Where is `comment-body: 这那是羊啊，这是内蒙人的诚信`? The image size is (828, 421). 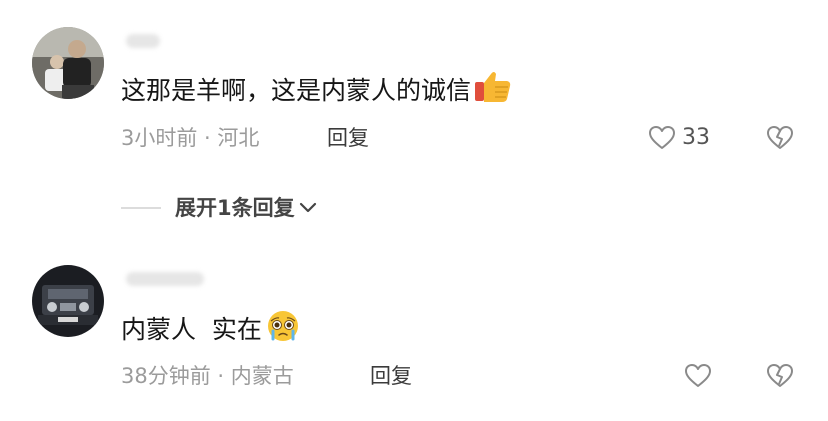
comment-body: 这那是羊啊，这是内蒙人的诚信 is located at coordinates (296, 90).